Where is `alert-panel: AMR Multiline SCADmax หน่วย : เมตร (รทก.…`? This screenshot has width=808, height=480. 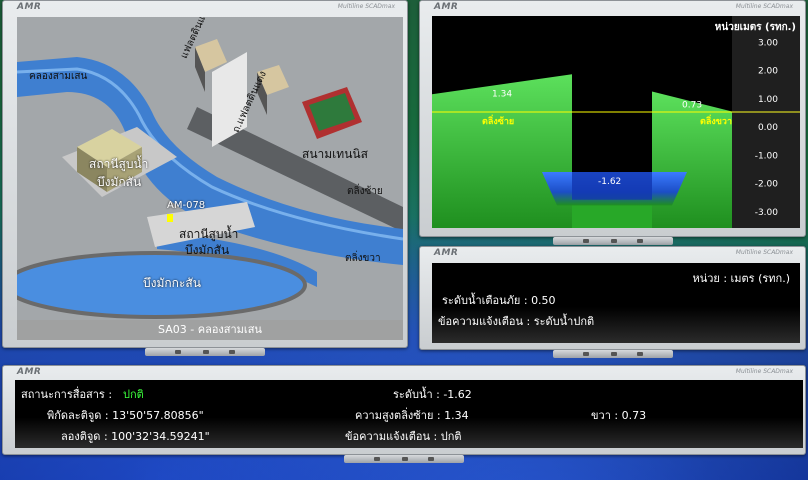 alert-panel: AMR Multiline SCADmax หน่วย : เมตร (รทก.… is located at coordinates (612, 302).